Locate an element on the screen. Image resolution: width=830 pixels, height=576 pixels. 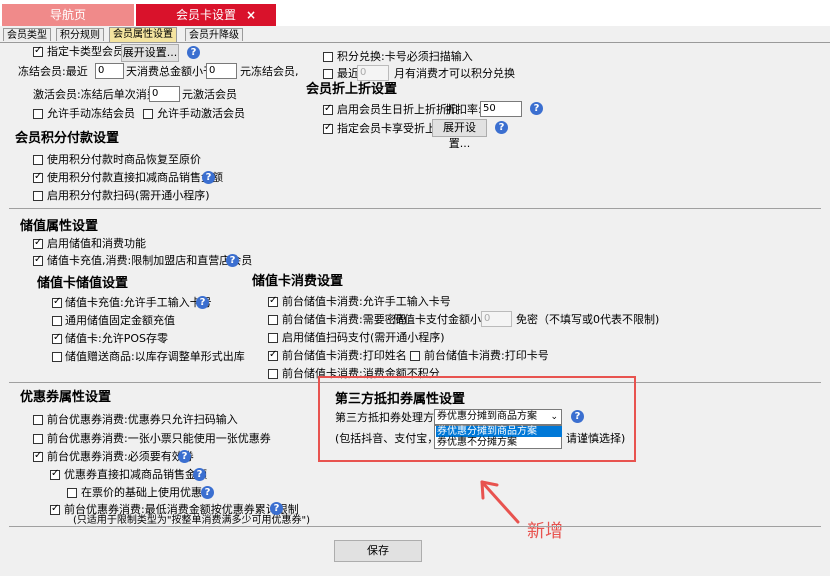
discount-section-title: 会员折上折设置 is located at coordinates (352, 89).